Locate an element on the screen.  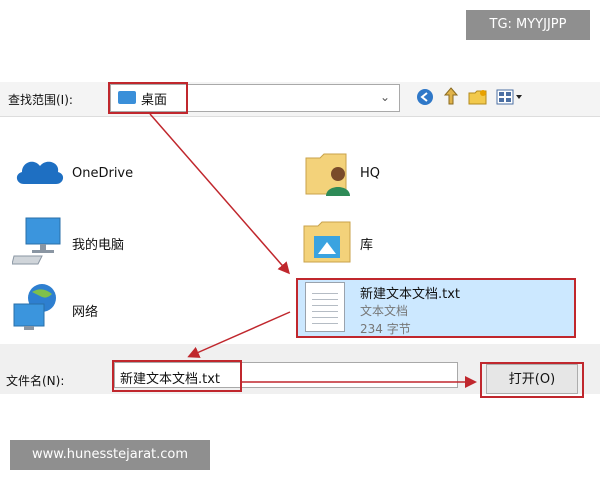
arrow-to-filename is located at coordinates (239, 334).